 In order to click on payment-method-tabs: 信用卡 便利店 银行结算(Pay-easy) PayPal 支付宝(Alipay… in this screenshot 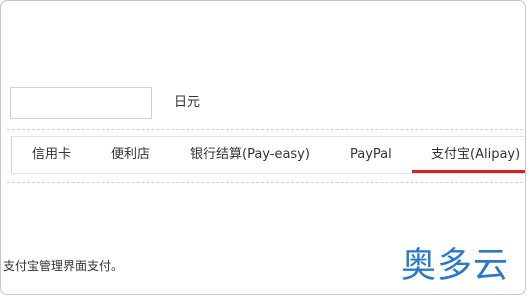, I will do `click(268, 155)`.